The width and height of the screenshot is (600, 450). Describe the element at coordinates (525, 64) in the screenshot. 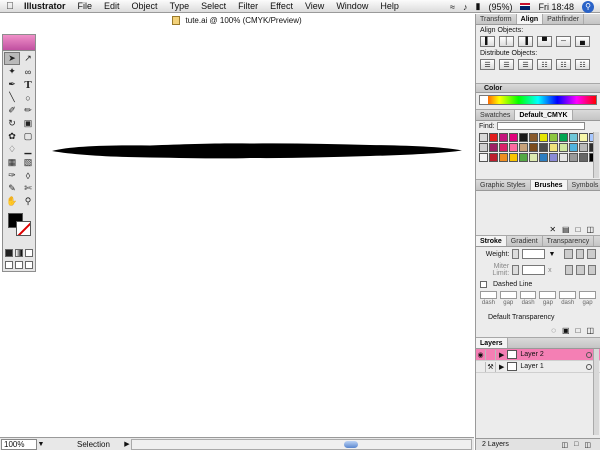

I see `distribute-bottom-icon: ☰` at that location.